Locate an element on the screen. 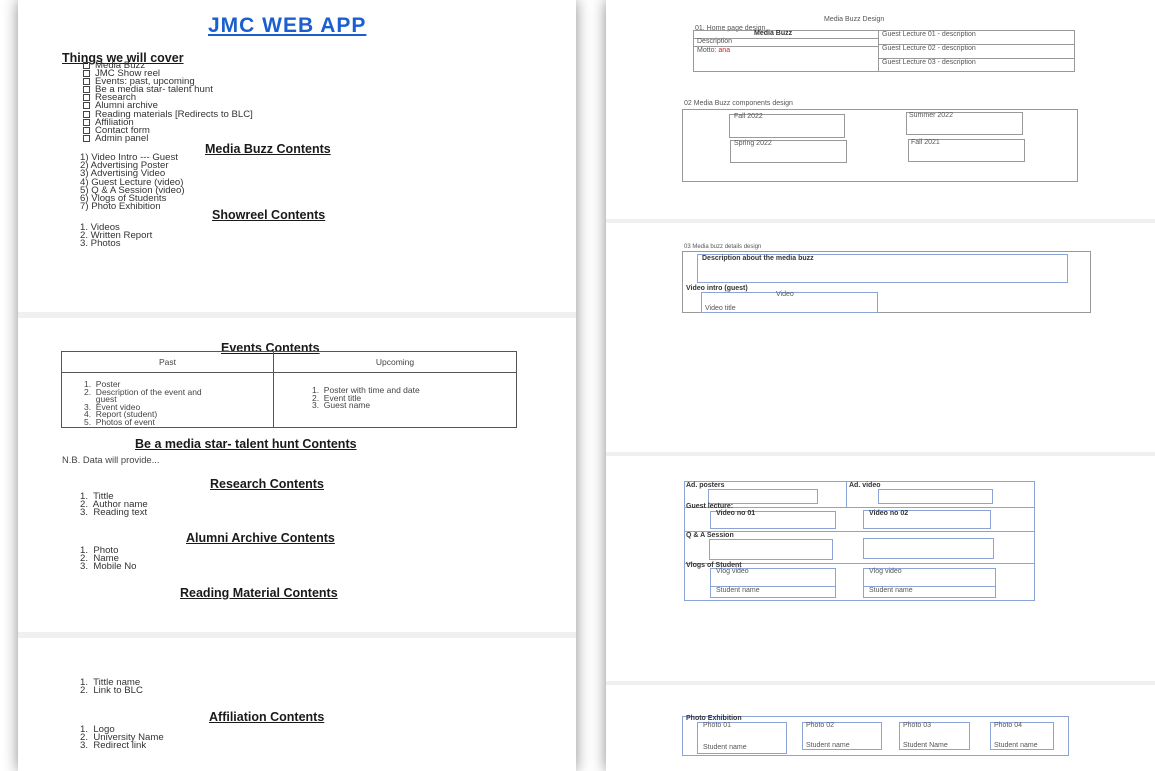  ad-video-label: Ad. video is located at coordinates (865, 485).